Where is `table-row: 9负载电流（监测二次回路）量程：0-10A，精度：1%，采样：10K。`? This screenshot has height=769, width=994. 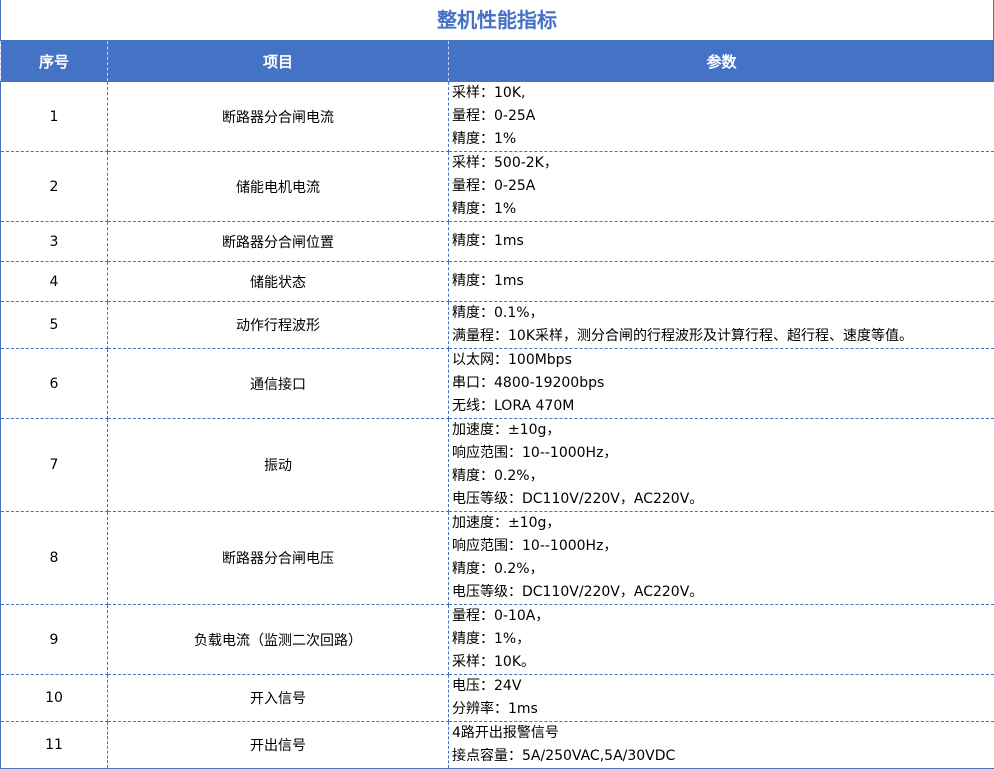 table-row: 9负载电流（监测二次回路）量程：0-10A，精度：1%，采样：10K。 is located at coordinates (497, 640).